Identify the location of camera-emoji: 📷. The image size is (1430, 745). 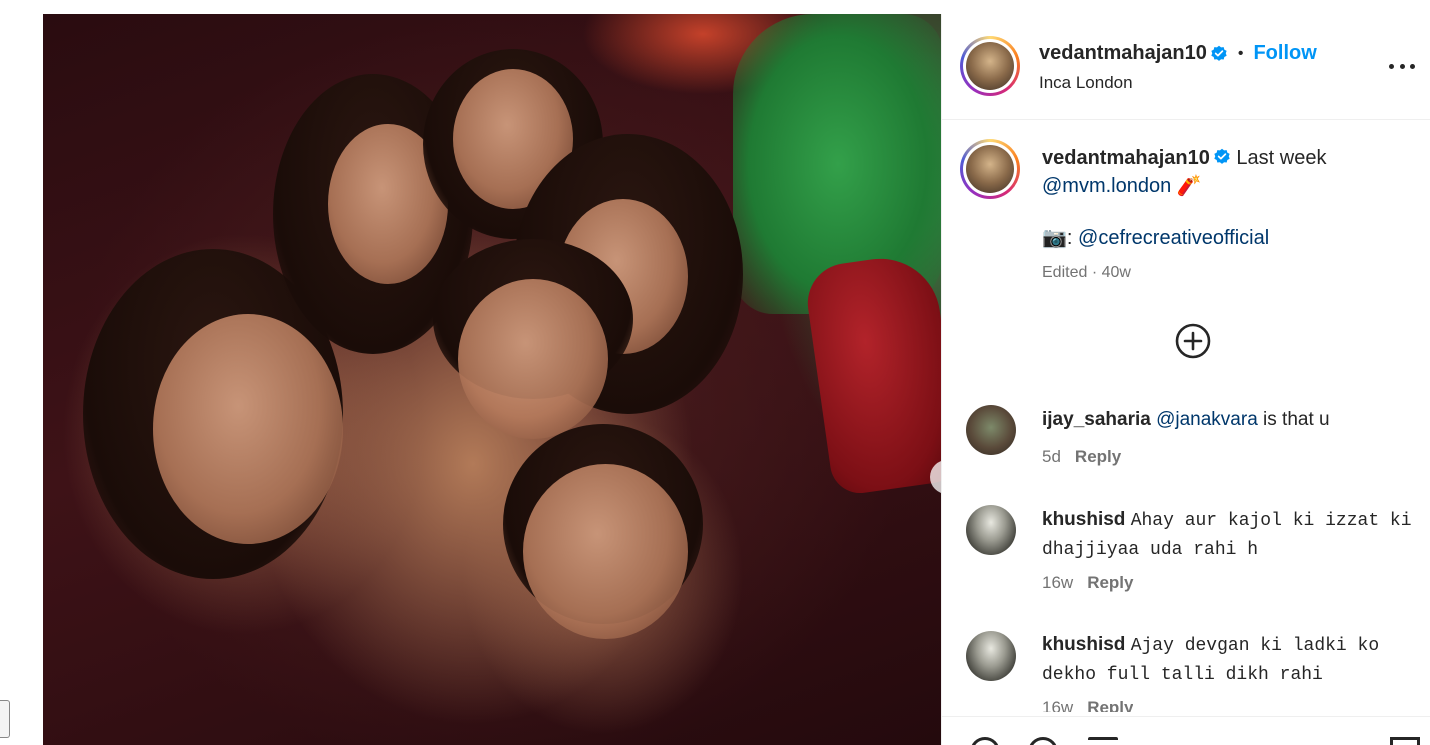
(1054, 238).